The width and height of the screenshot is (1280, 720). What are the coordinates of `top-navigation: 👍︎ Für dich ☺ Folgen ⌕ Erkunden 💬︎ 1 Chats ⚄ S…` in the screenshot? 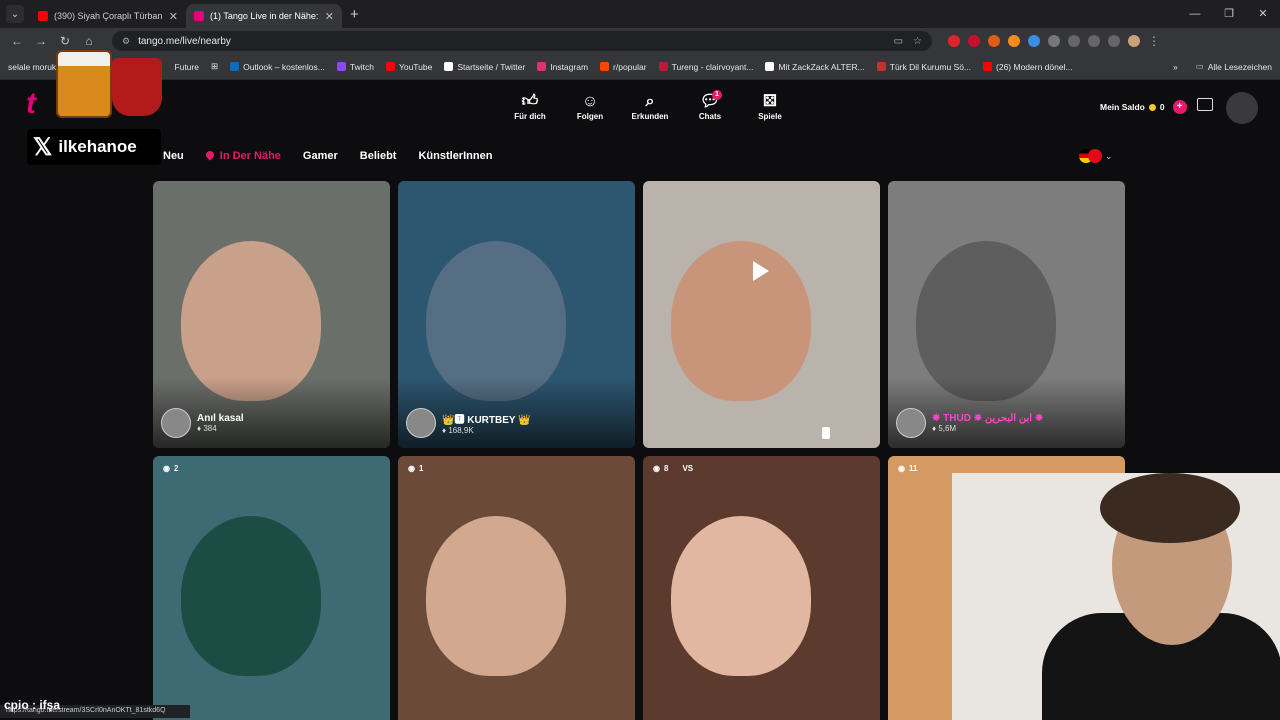 It's located at (650, 105).